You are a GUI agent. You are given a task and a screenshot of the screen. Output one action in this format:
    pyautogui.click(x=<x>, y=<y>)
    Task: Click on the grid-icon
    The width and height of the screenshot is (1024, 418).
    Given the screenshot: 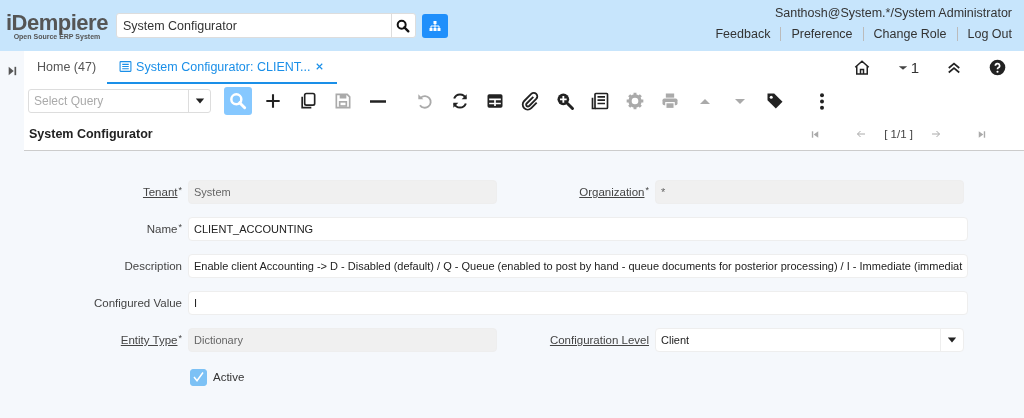 What is the action you would take?
    pyautogui.click(x=495, y=101)
    